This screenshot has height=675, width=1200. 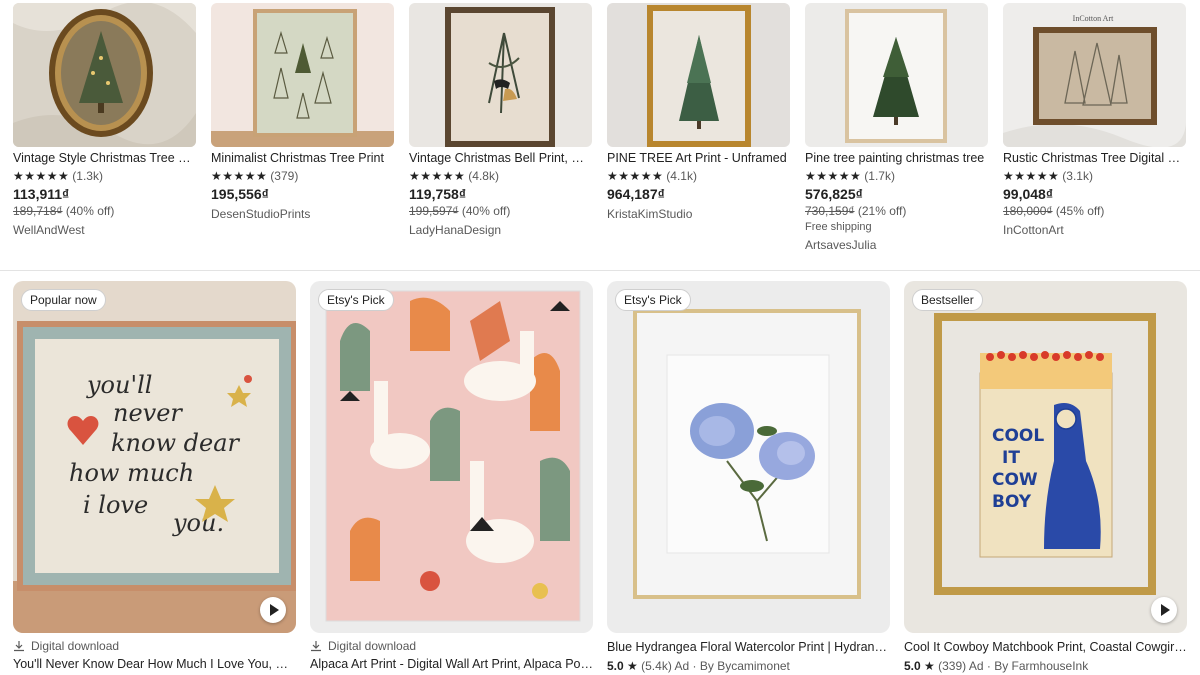 I want to click on listing-price: 964,187₫, so click(x=636, y=194).